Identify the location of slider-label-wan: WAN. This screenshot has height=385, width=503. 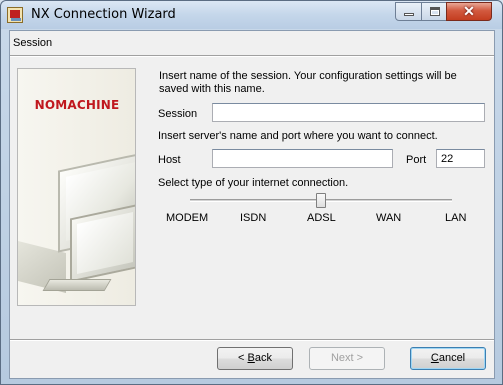
(389, 218).